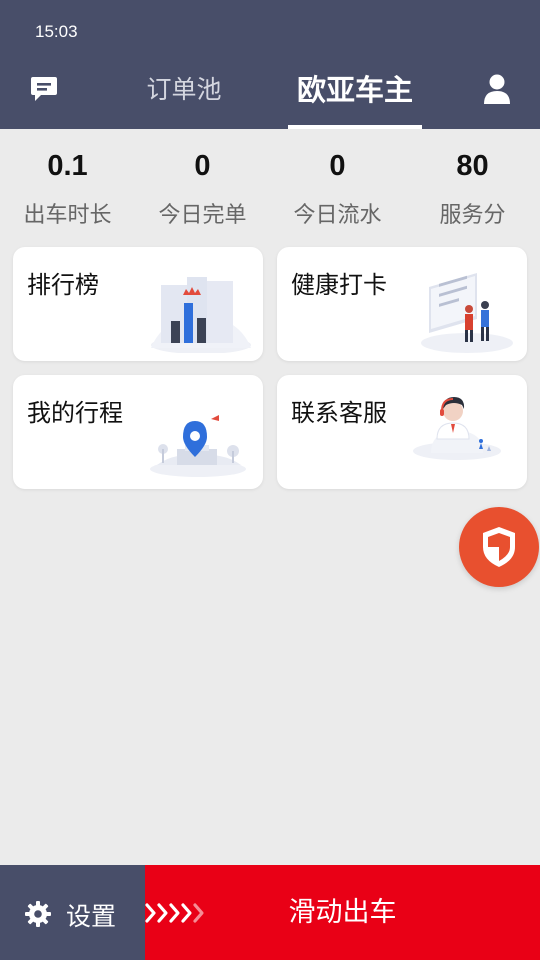  What do you see at coordinates (91, 916) in the screenshot?
I see `settings-label: 设置` at bounding box center [91, 916].